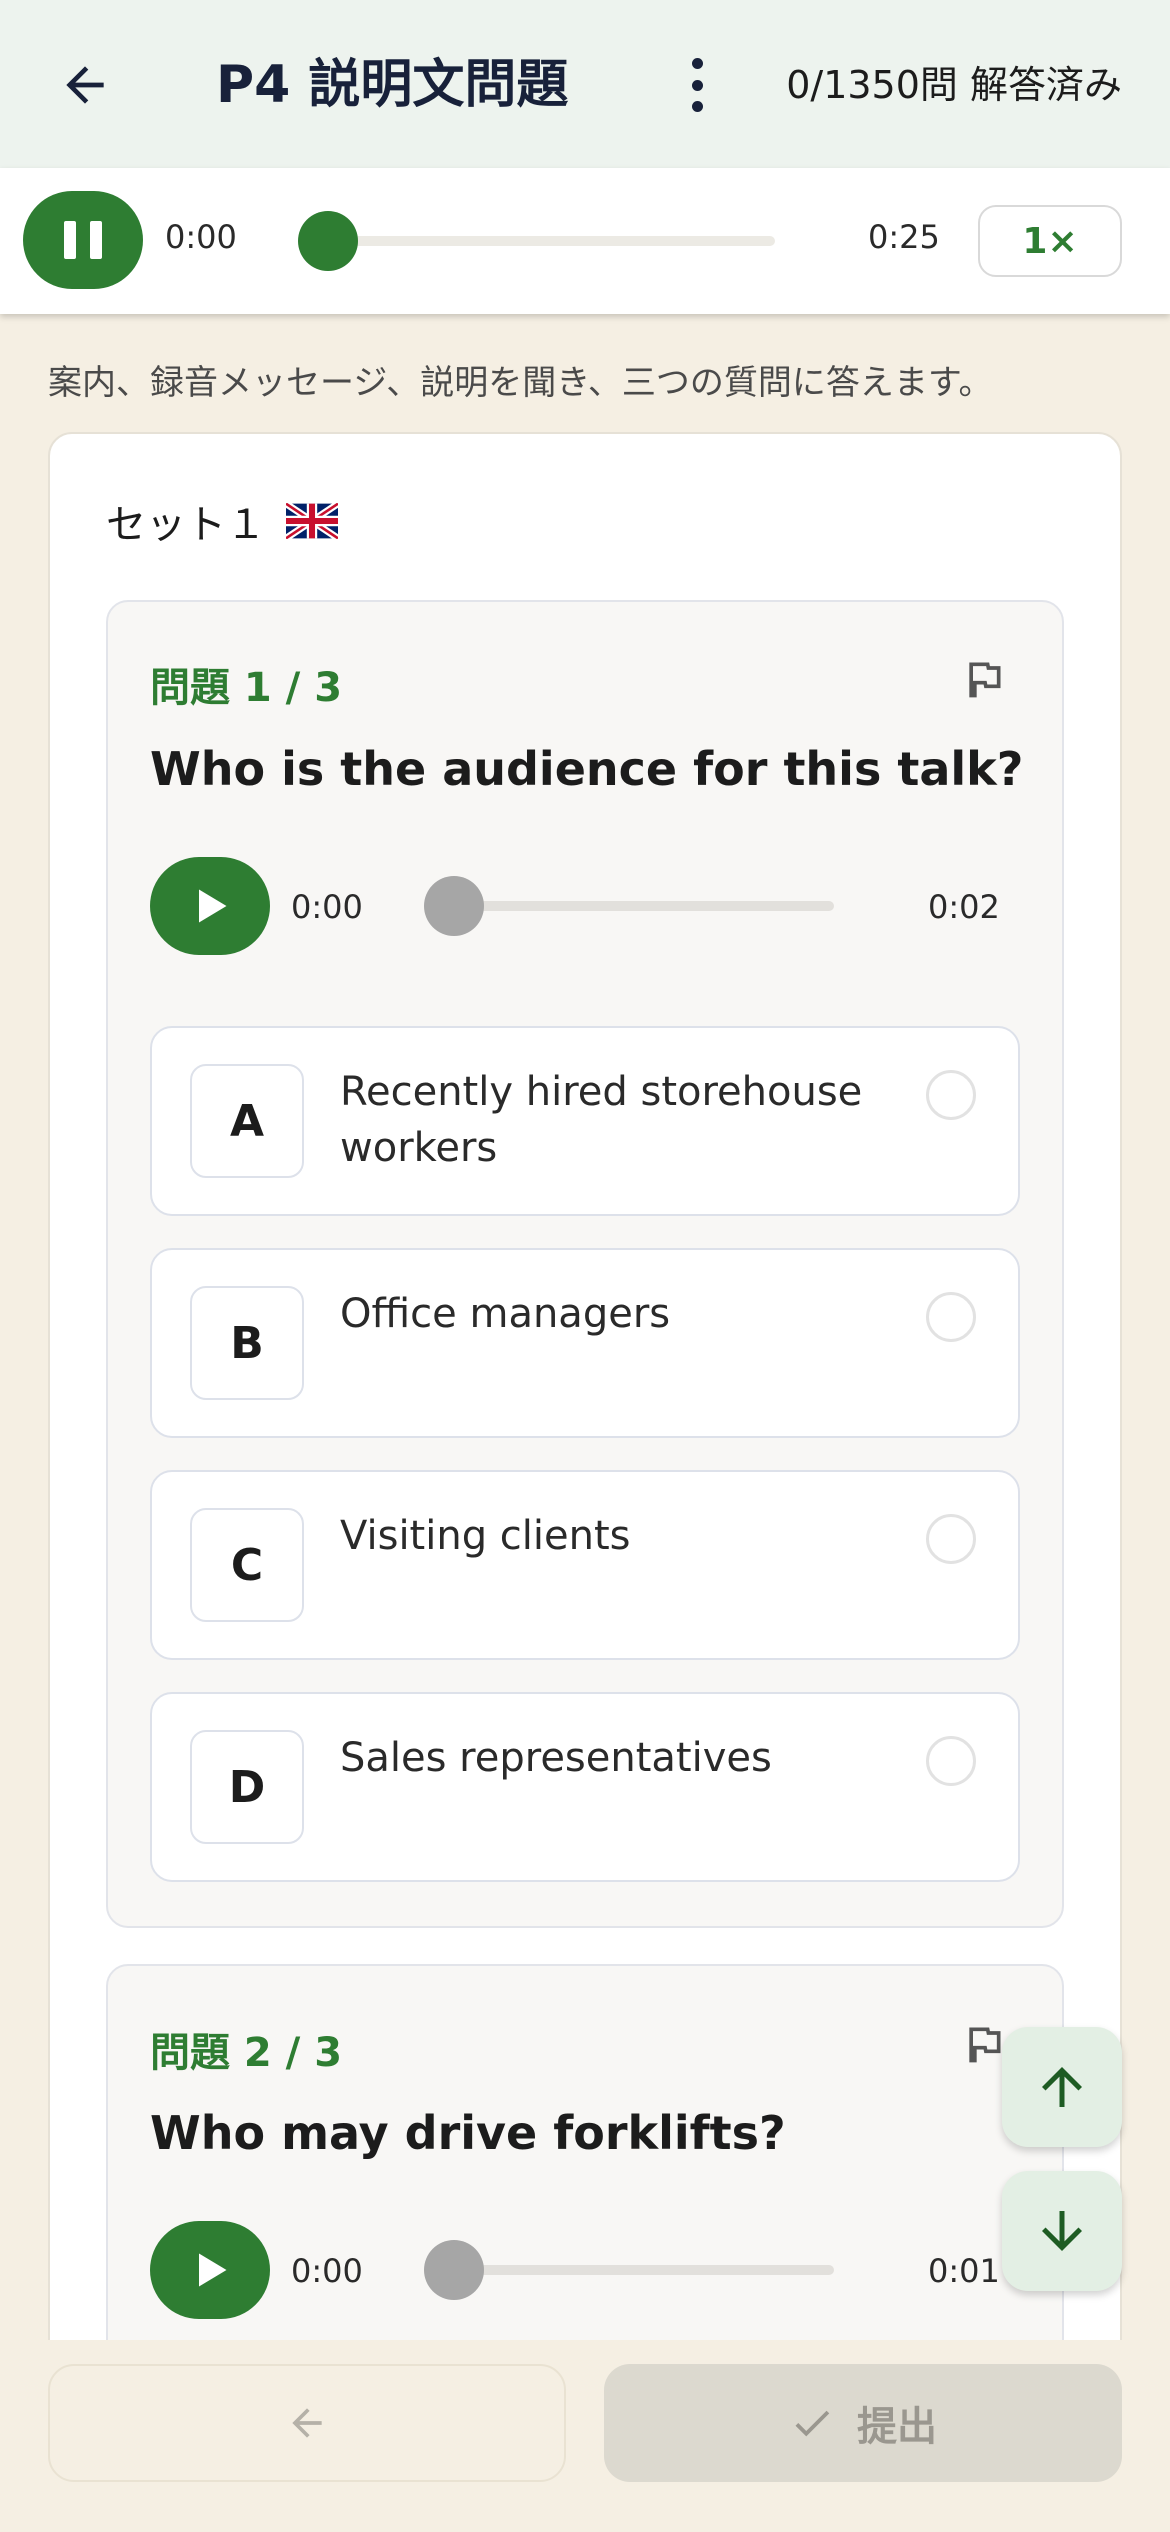  I want to click on question-total-time: 0:02, so click(964, 907).